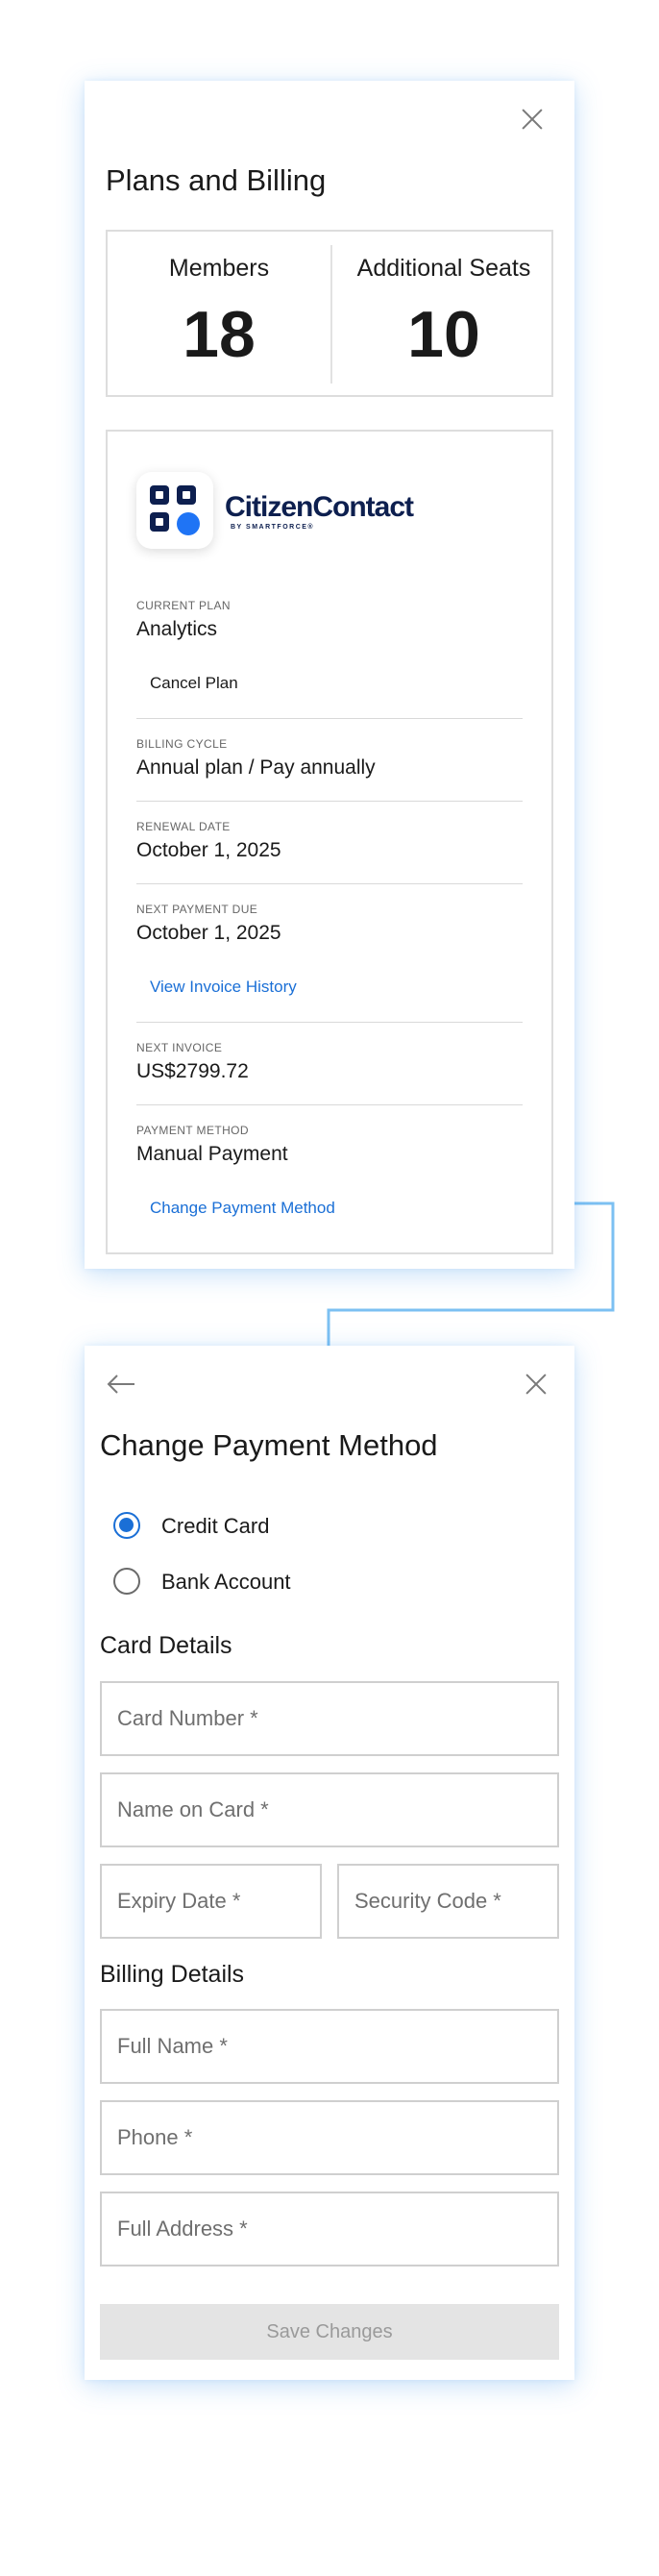  What do you see at coordinates (126, 1581) in the screenshot?
I see `radio-unchecked-icon` at bounding box center [126, 1581].